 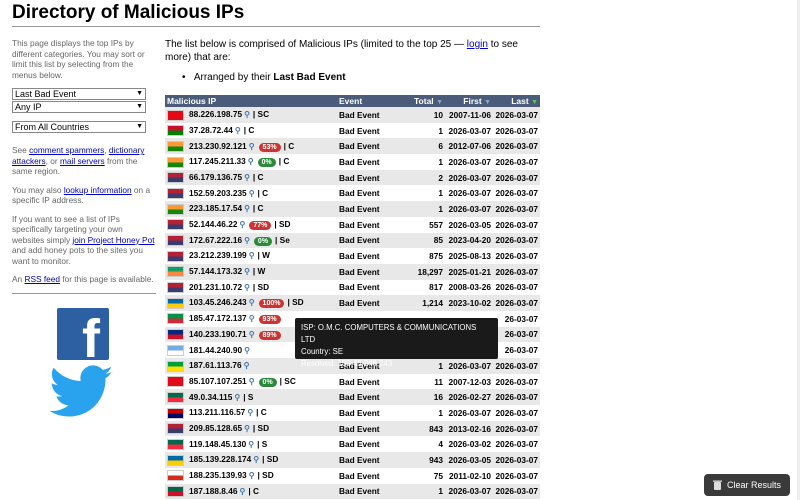 I want to click on ip-address-link: 152.59.203.235, so click(x=218, y=193).